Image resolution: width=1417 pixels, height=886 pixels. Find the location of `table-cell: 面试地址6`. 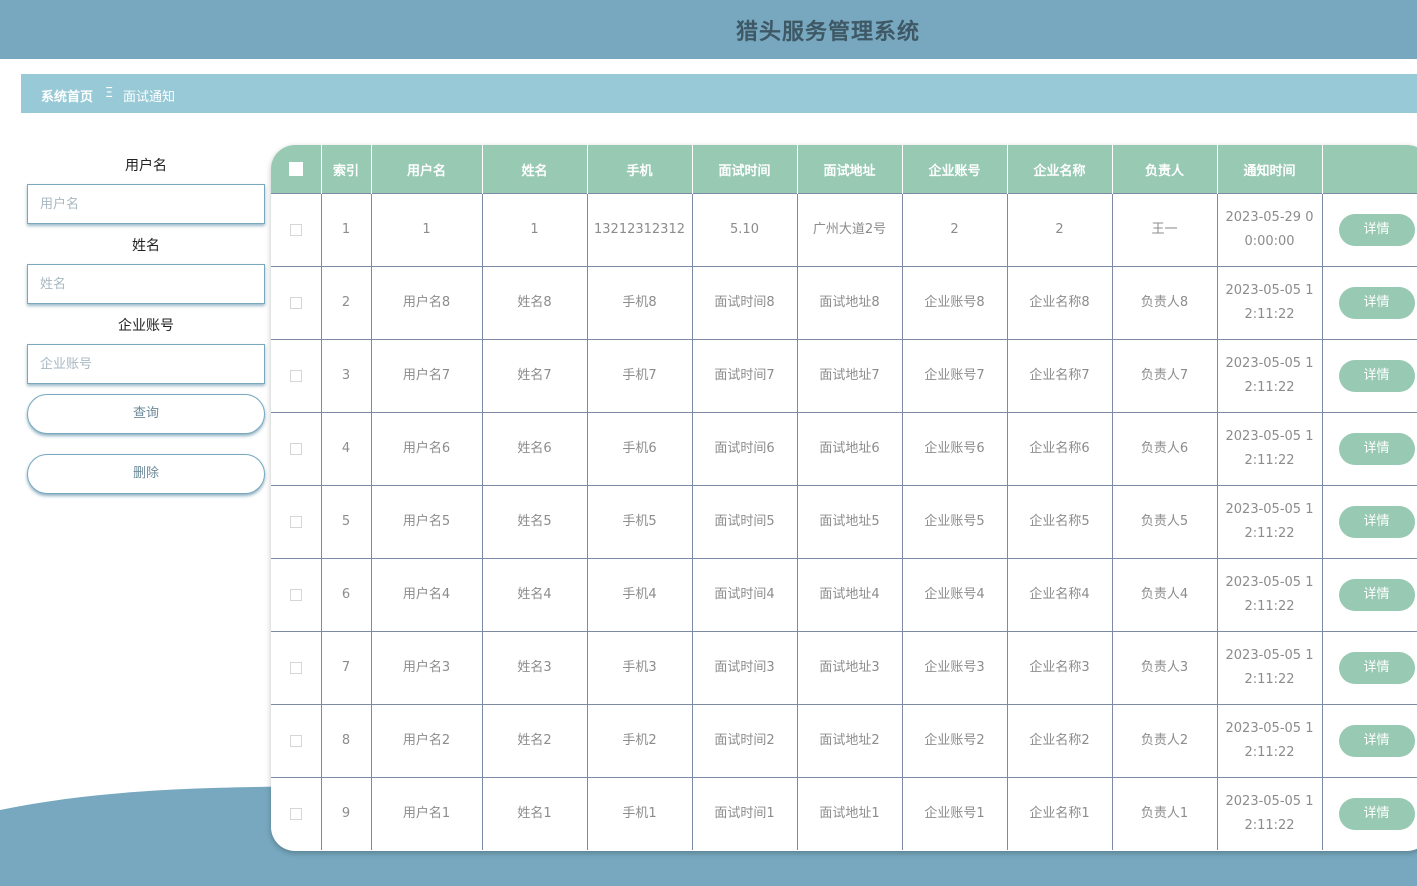

table-cell: 面试地址6 is located at coordinates (850, 449).